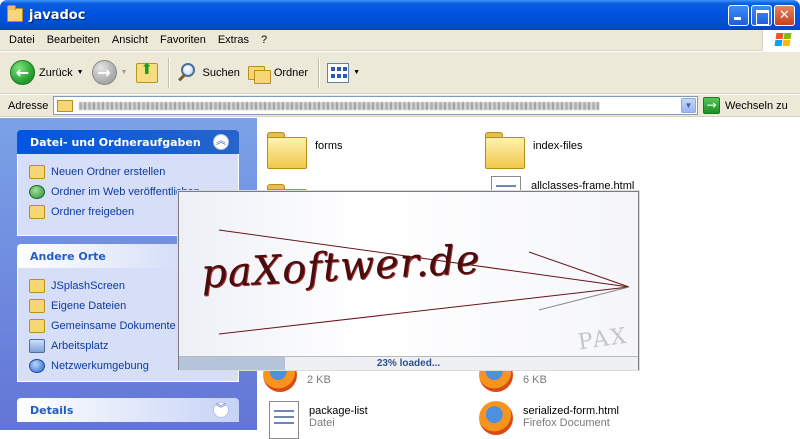  Describe the element at coordinates (37, 366) in the screenshot. I see `network-icon` at that location.